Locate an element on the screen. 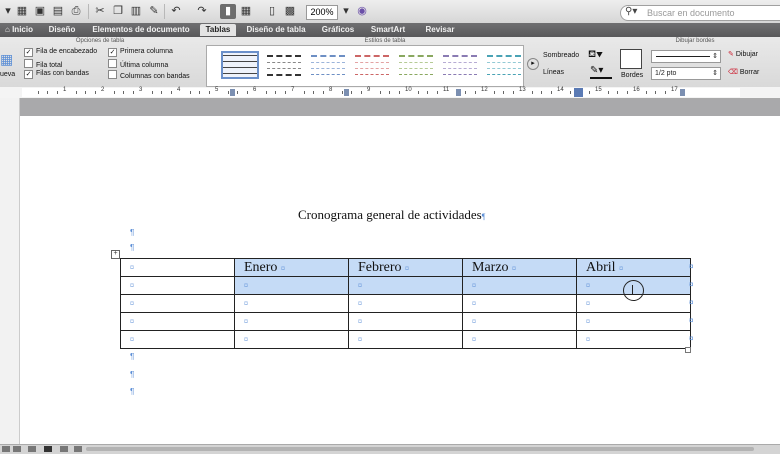  header-cell-abril: Abril ¤ is located at coordinates (633, 267).